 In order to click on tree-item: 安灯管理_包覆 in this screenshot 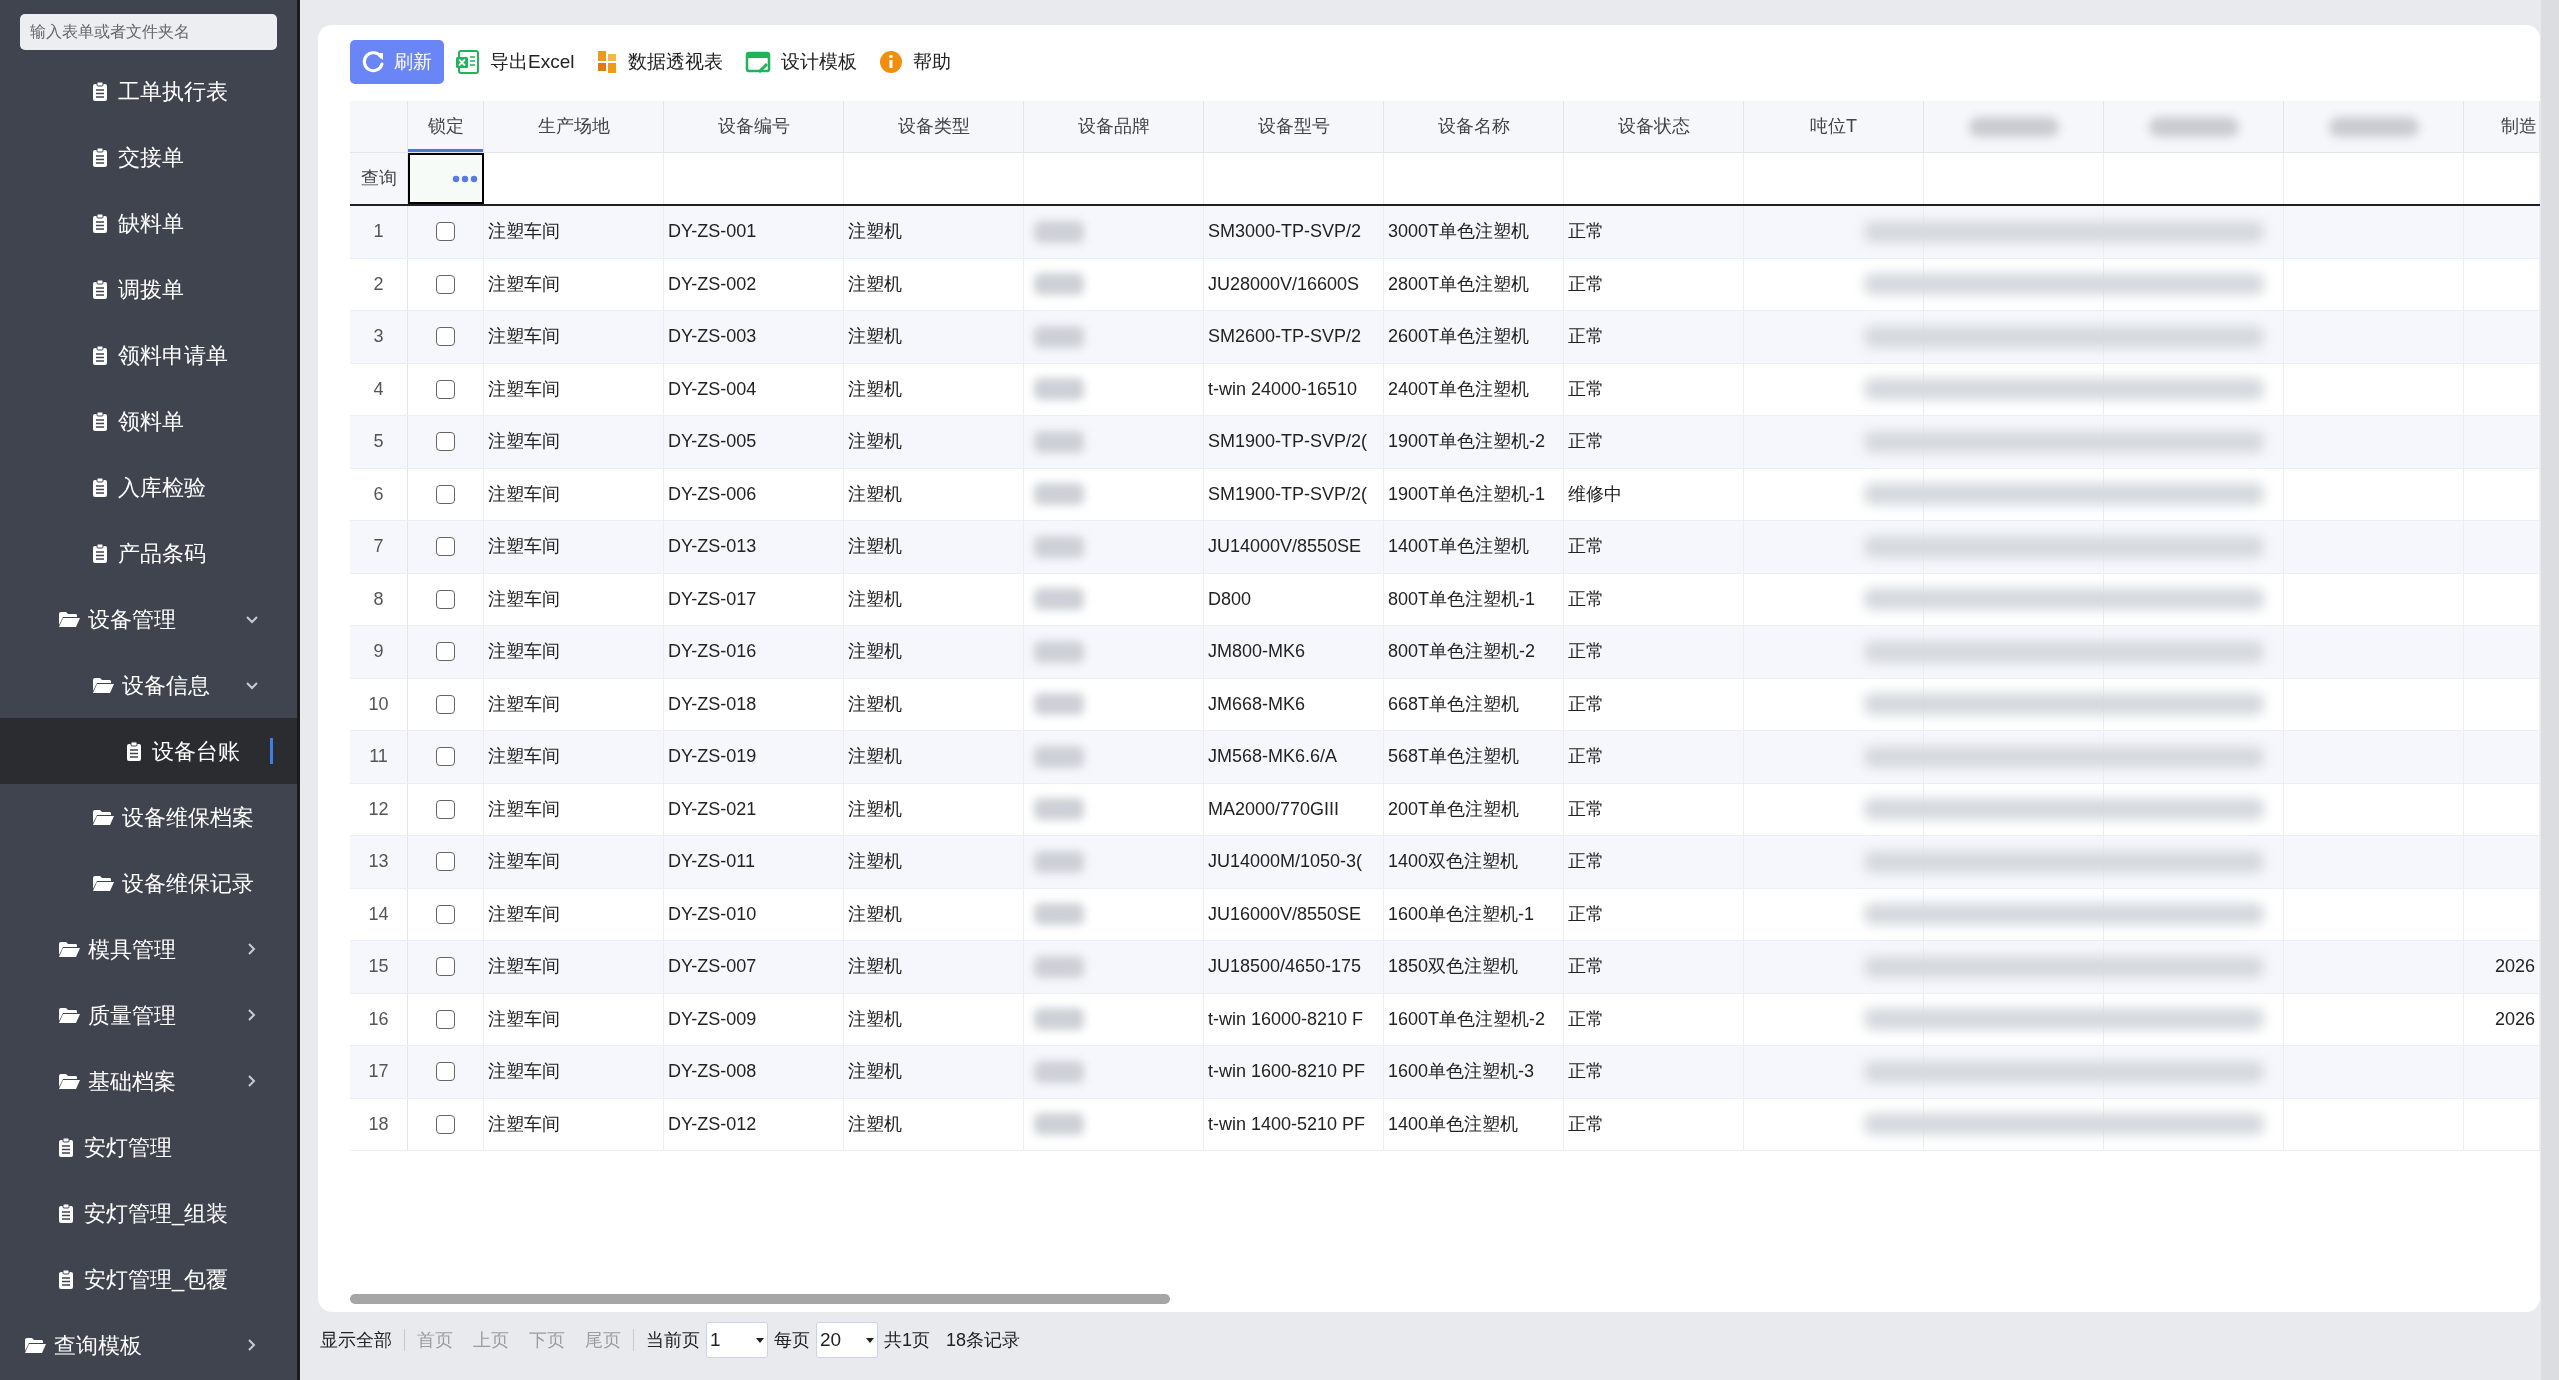, I will do `click(148, 1279)`.